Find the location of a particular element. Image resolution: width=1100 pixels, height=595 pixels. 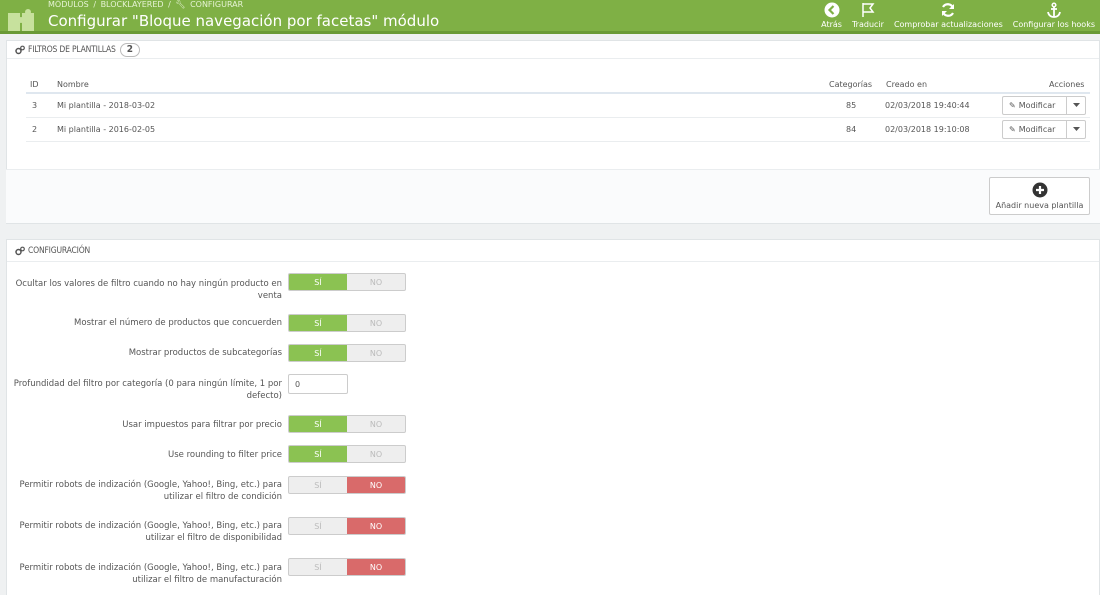

depth-input is located at coordinates (318, 384).